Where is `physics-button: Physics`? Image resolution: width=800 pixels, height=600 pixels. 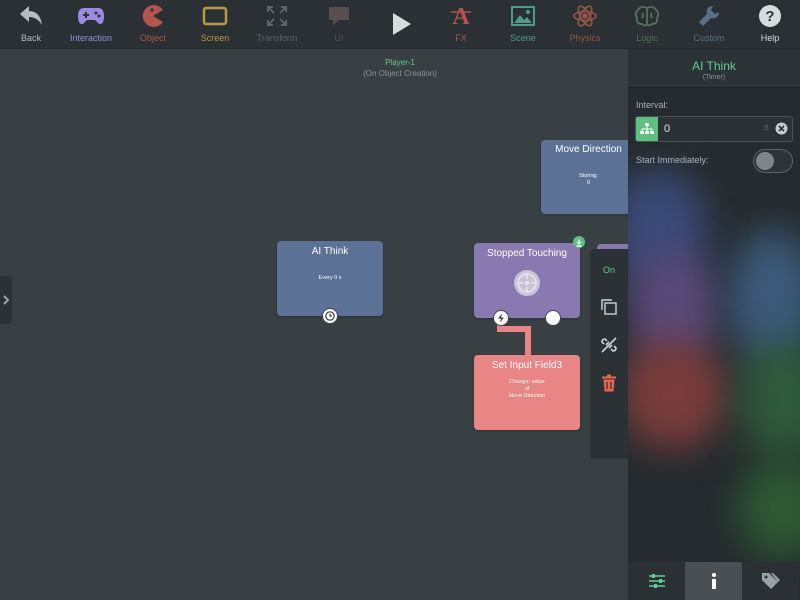 physics-button: Physics is located at coordinates (585, 24).